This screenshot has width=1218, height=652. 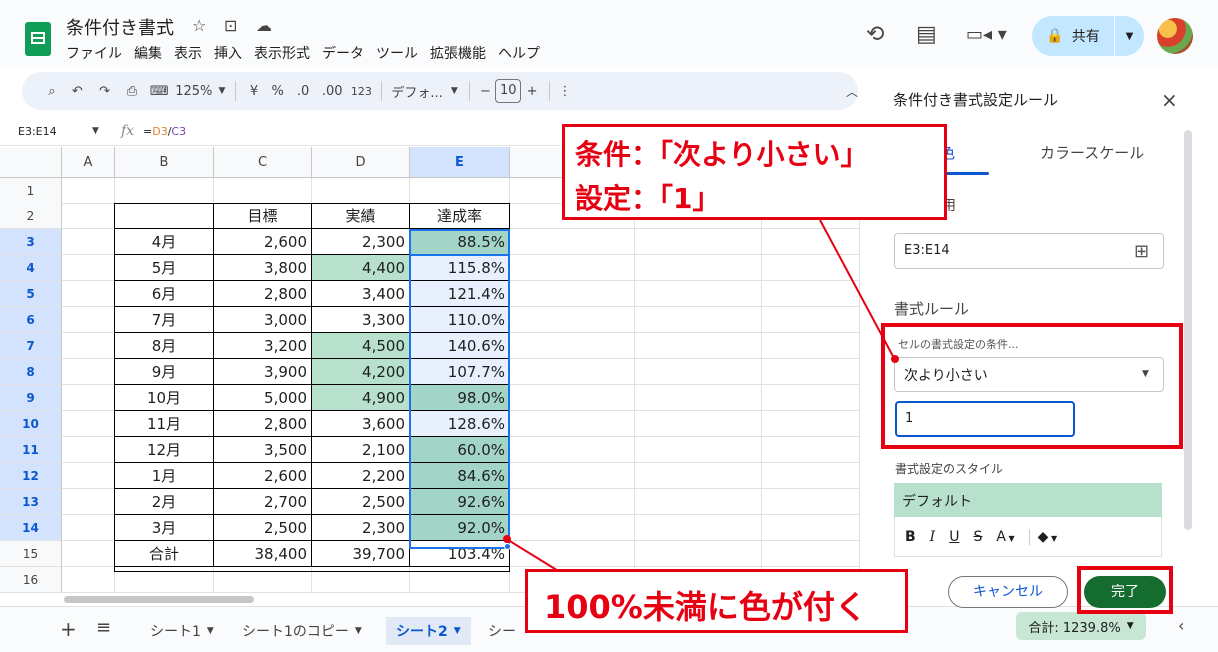 What do you see at coordinates (460, 528) in the screenshot?
I see `table-cell: 92.0%` at bounding box center [460, 528].